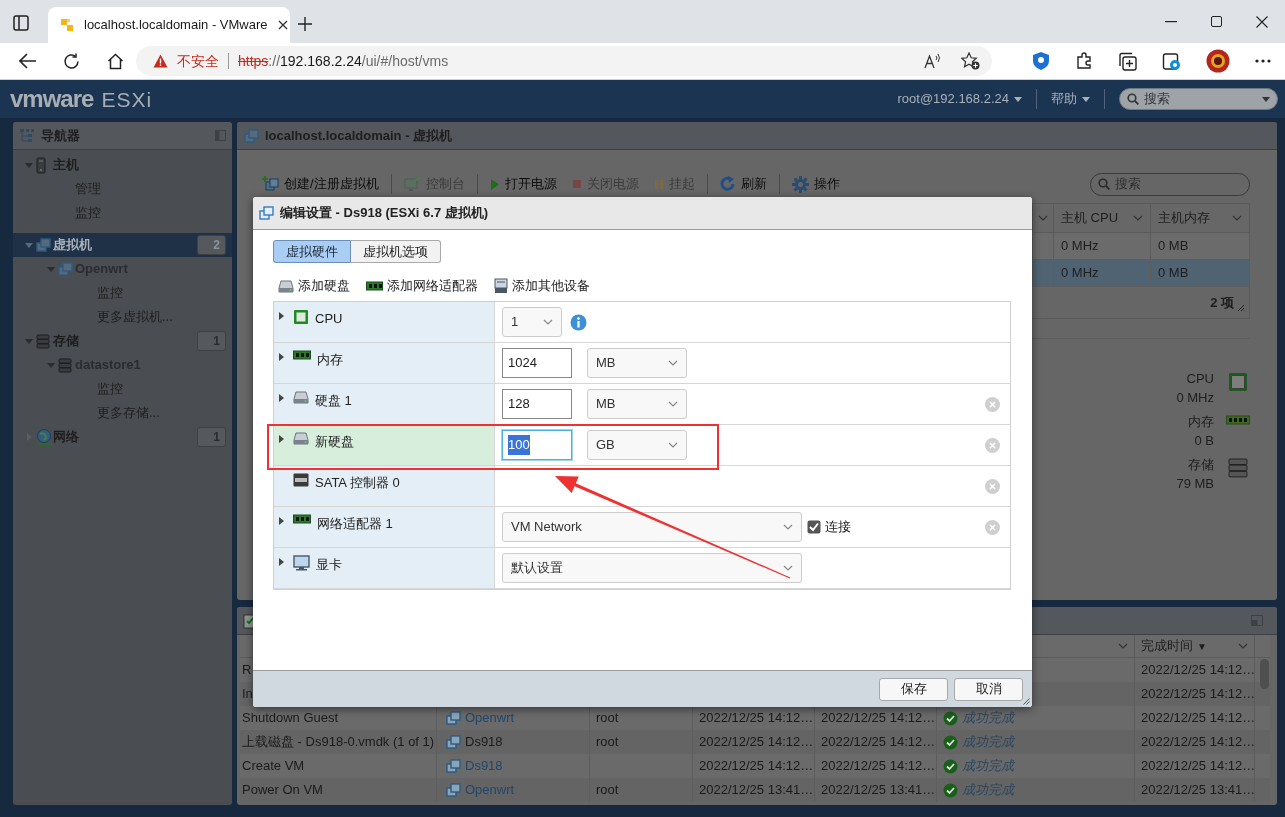 The height and width of the screenshot is (817, 1285). What do you see at coordinates (1218, 61) in the screenshot?
I see `avatar-icon` at bounding box center [1218, 61].